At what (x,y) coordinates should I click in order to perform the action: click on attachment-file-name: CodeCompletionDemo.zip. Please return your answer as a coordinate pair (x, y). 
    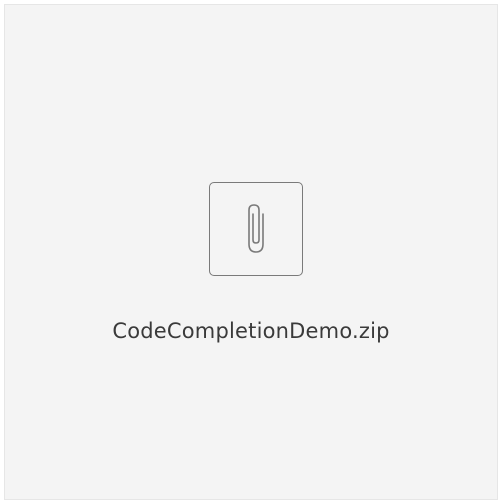
    Looking at the image, I should click on (251, 331).